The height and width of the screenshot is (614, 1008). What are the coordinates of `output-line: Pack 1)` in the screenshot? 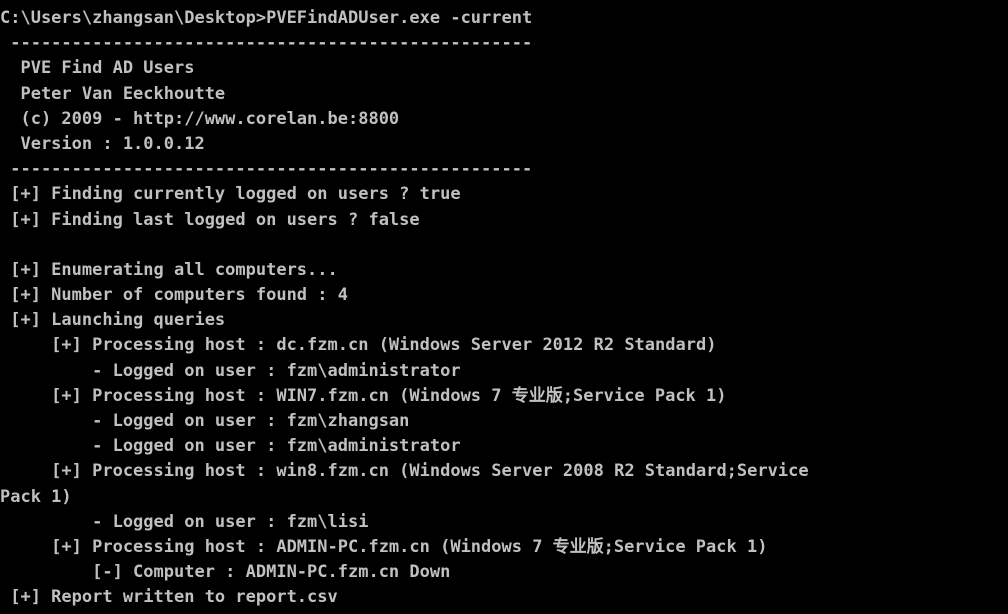 It's located at (36, 496).